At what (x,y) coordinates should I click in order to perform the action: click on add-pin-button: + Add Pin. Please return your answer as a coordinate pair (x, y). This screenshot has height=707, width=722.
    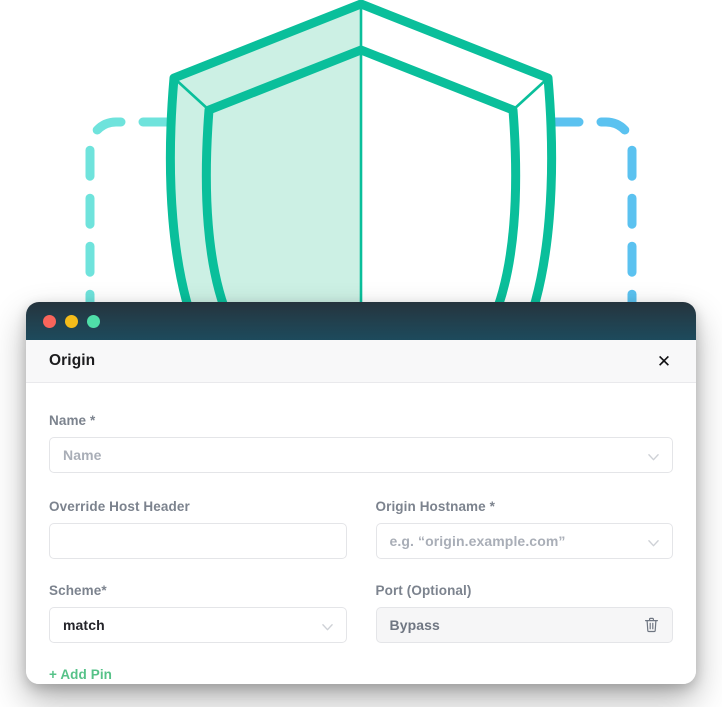
    Looking at the image, I should click on (80, 674).